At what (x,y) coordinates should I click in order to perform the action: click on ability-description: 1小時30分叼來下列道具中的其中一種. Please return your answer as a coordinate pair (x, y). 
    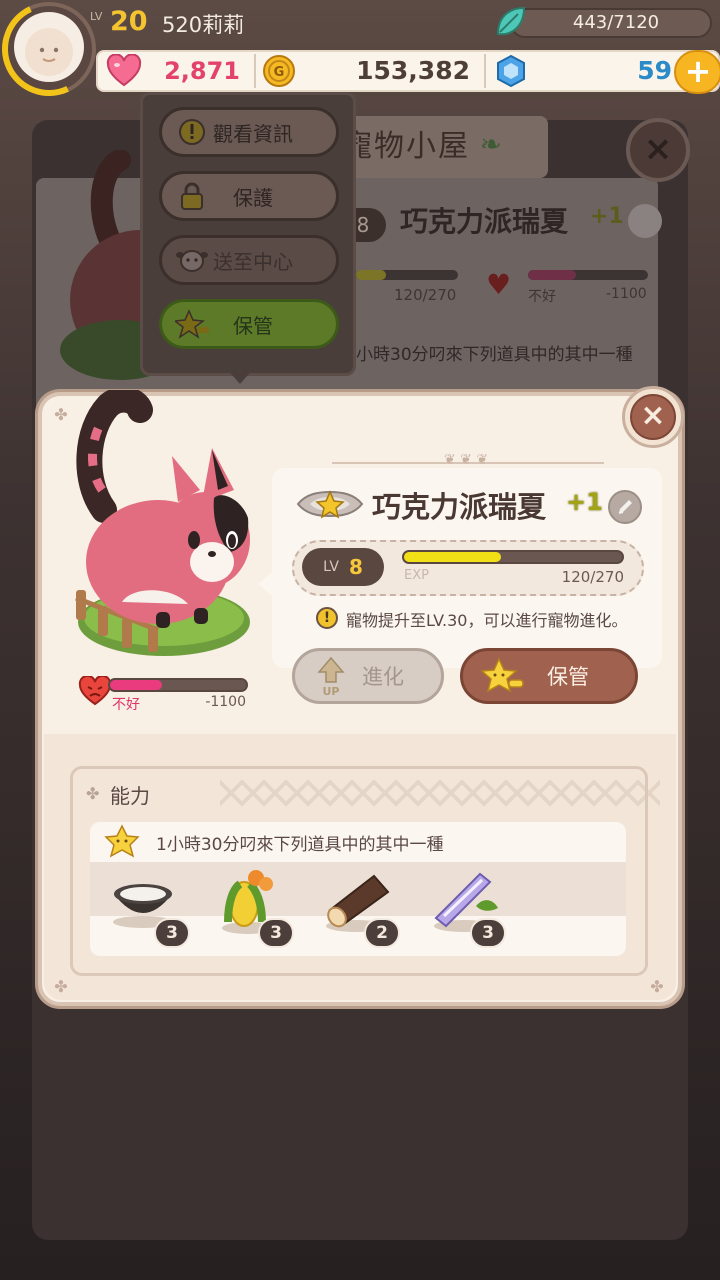
    Looking at the image, I should click on (300, 845).